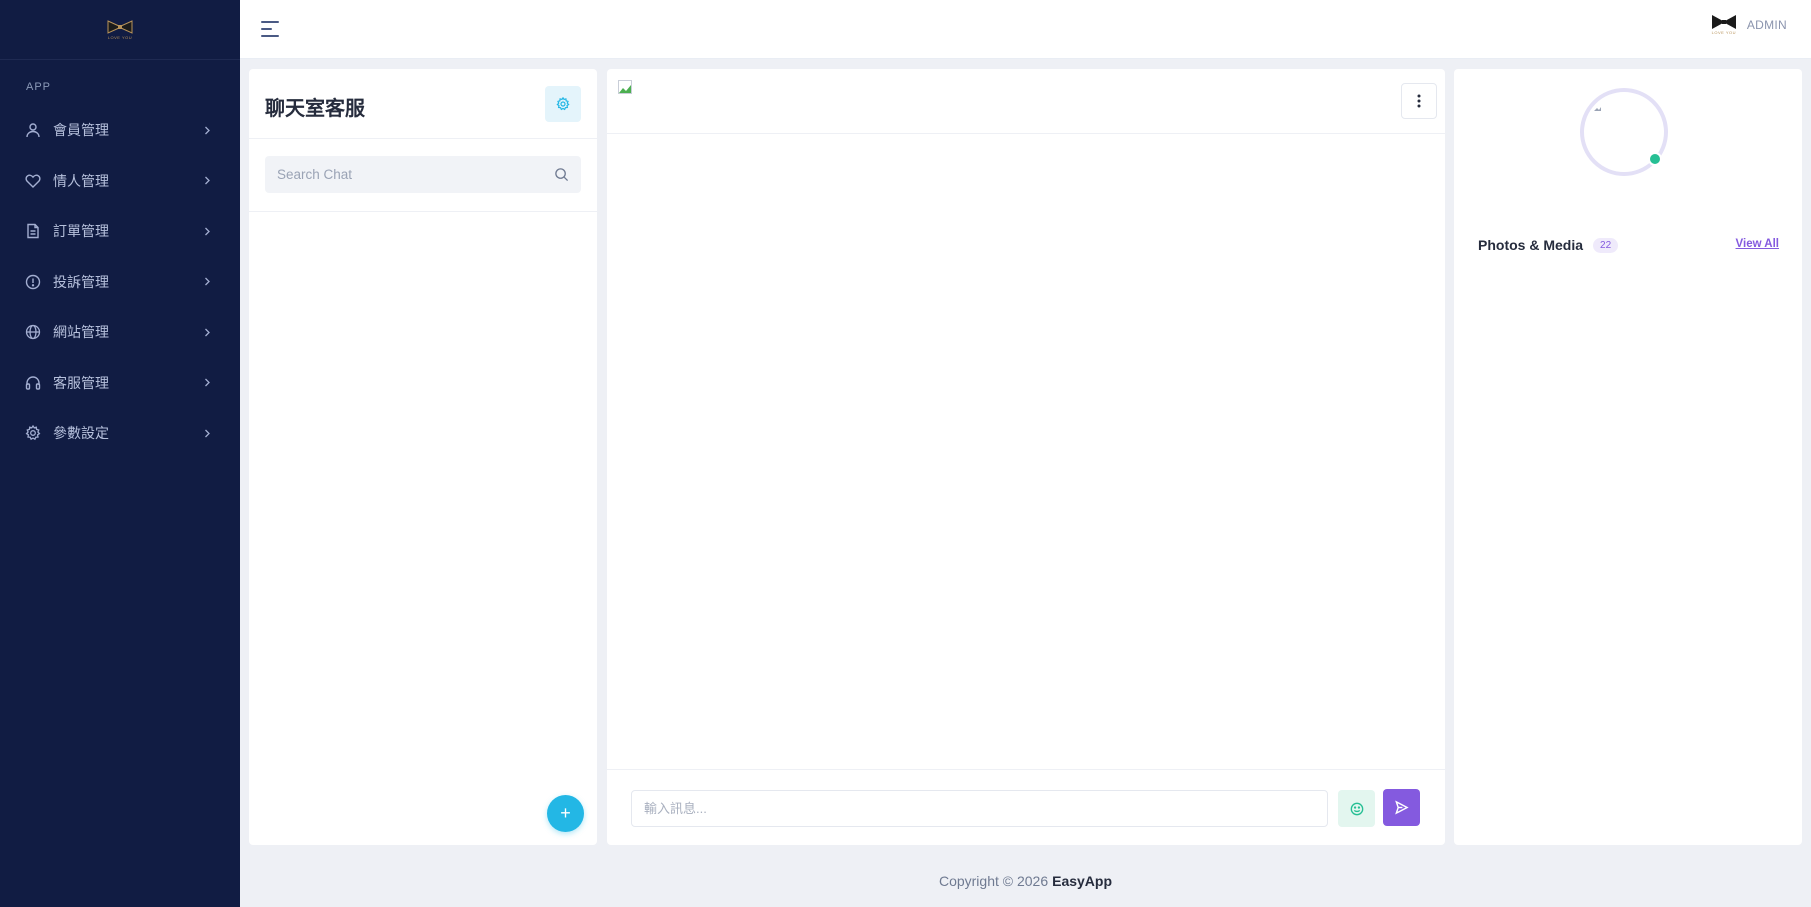  What do you see at coordinates (1531, 245) in the screenshot?
I see `photos-media-title: Photos & Media` at bounding box center [1531, 245].